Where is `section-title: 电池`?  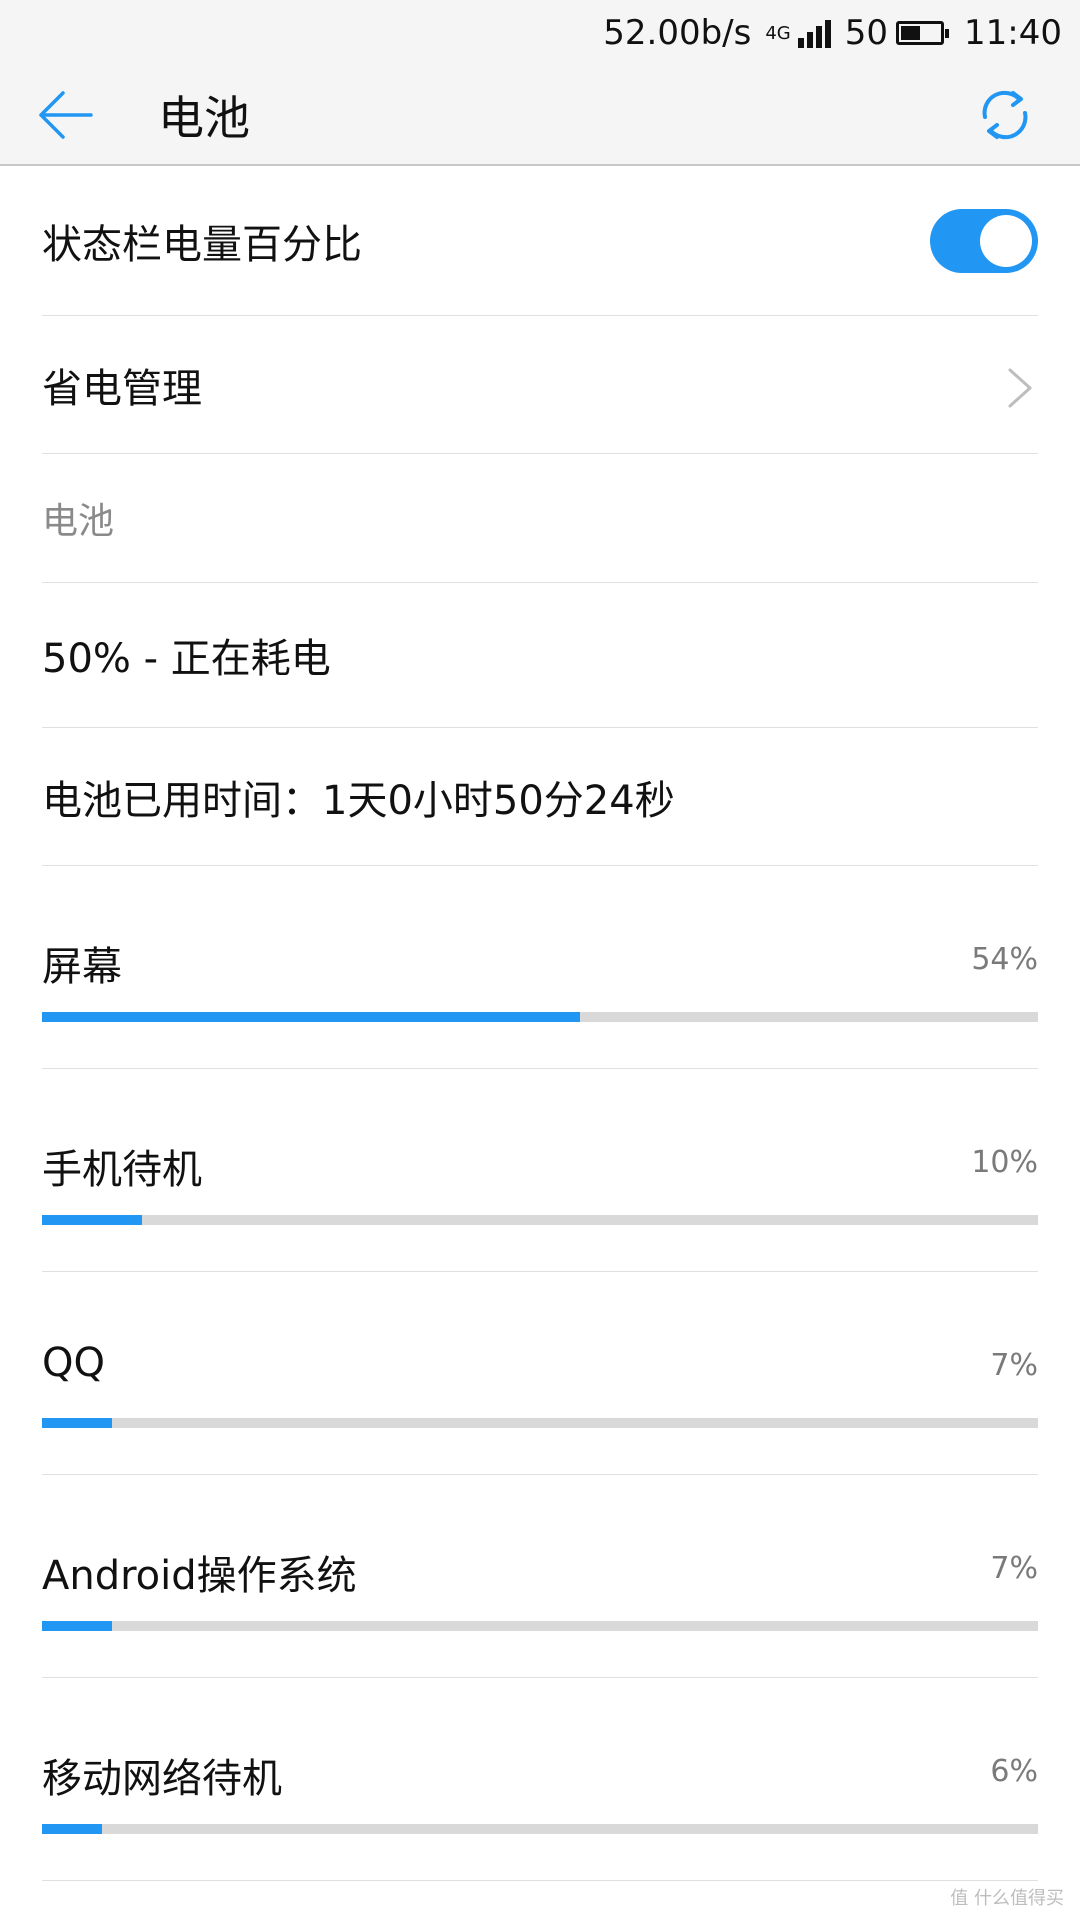 section-title: 电池 is located at coordinates (78, 521).